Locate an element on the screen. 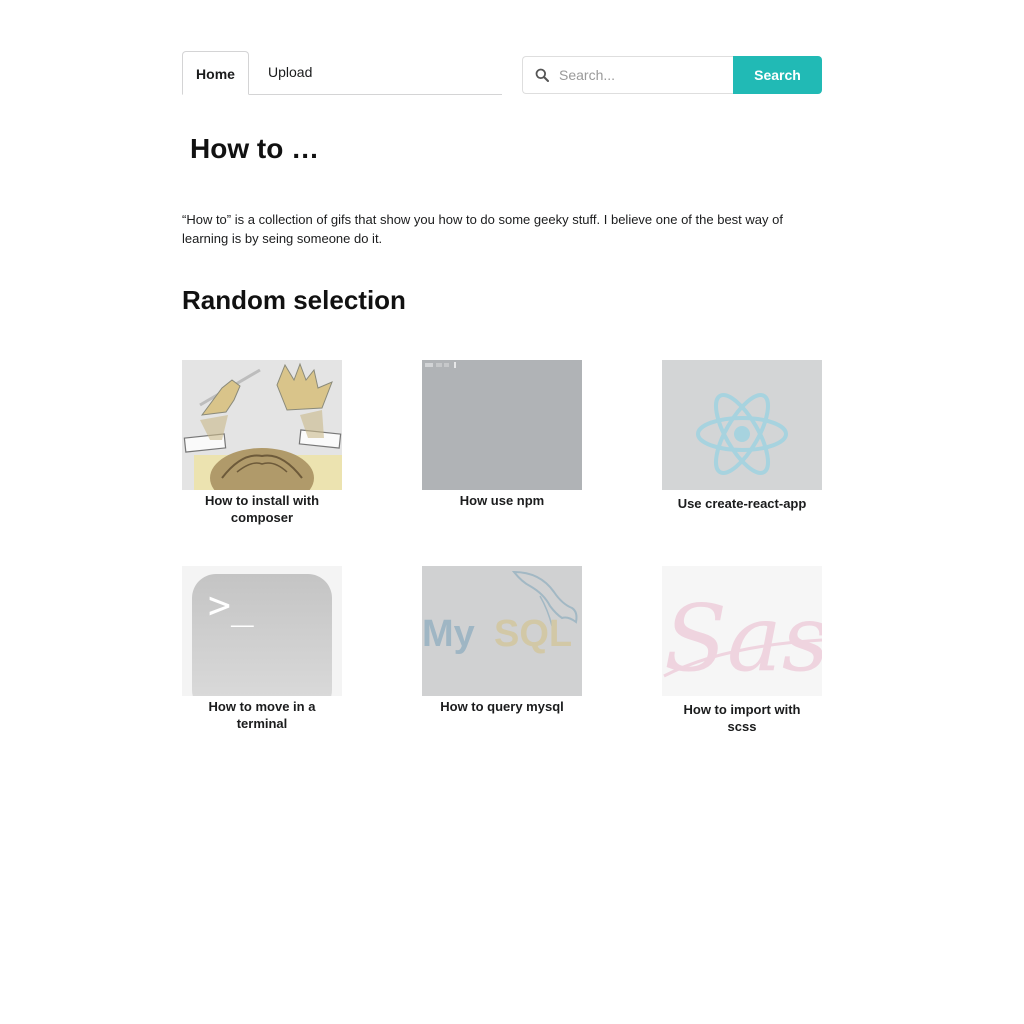 This screenshot has height=1024, width=1024. react-logo-icon is located at coordinates (742, 425).